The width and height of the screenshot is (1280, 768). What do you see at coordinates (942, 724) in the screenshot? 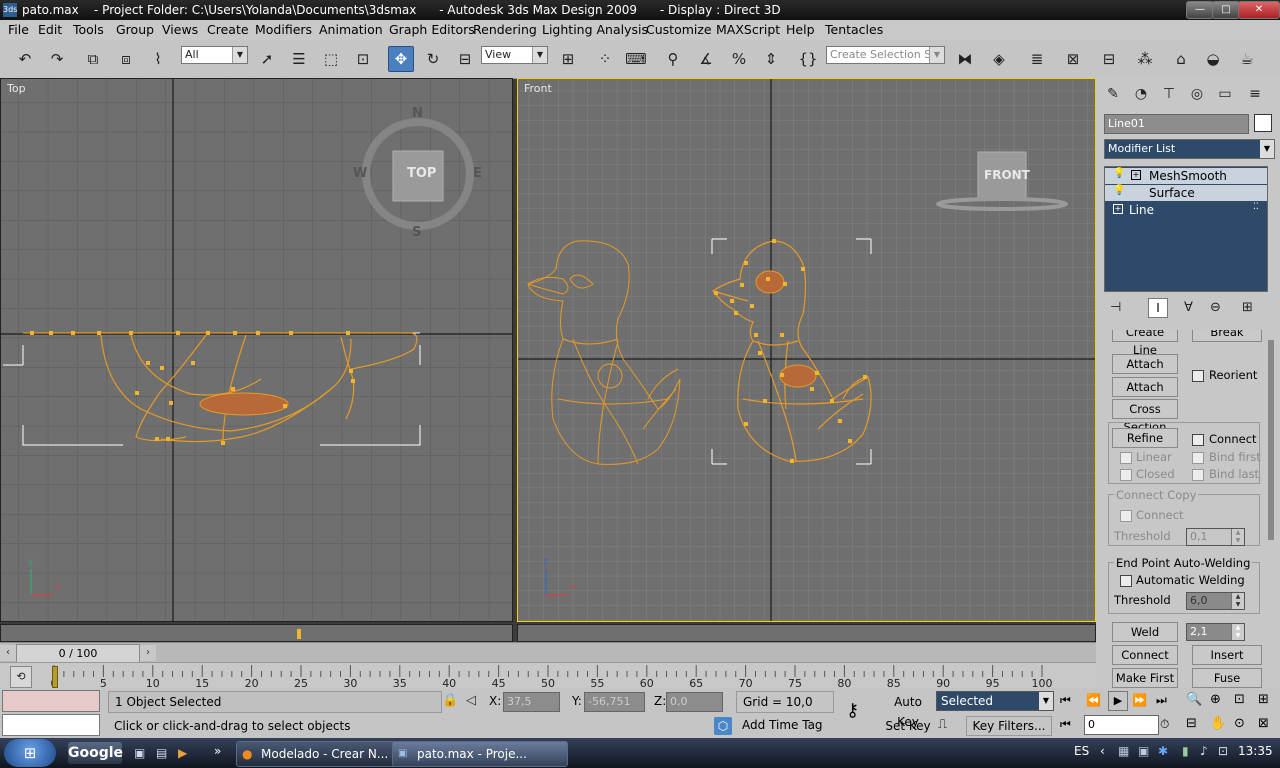
I see `default-tangent-icon: ⎍` at bounding box center [942, 724].